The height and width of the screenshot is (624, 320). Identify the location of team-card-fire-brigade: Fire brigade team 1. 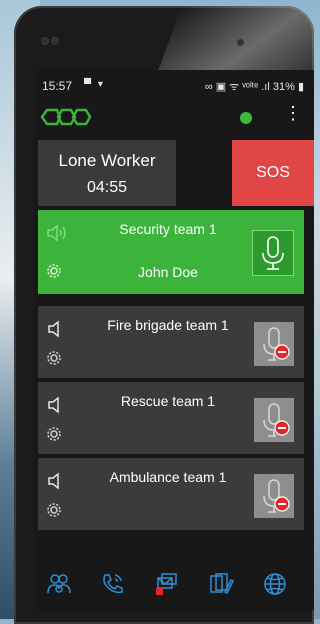
(171, 342).